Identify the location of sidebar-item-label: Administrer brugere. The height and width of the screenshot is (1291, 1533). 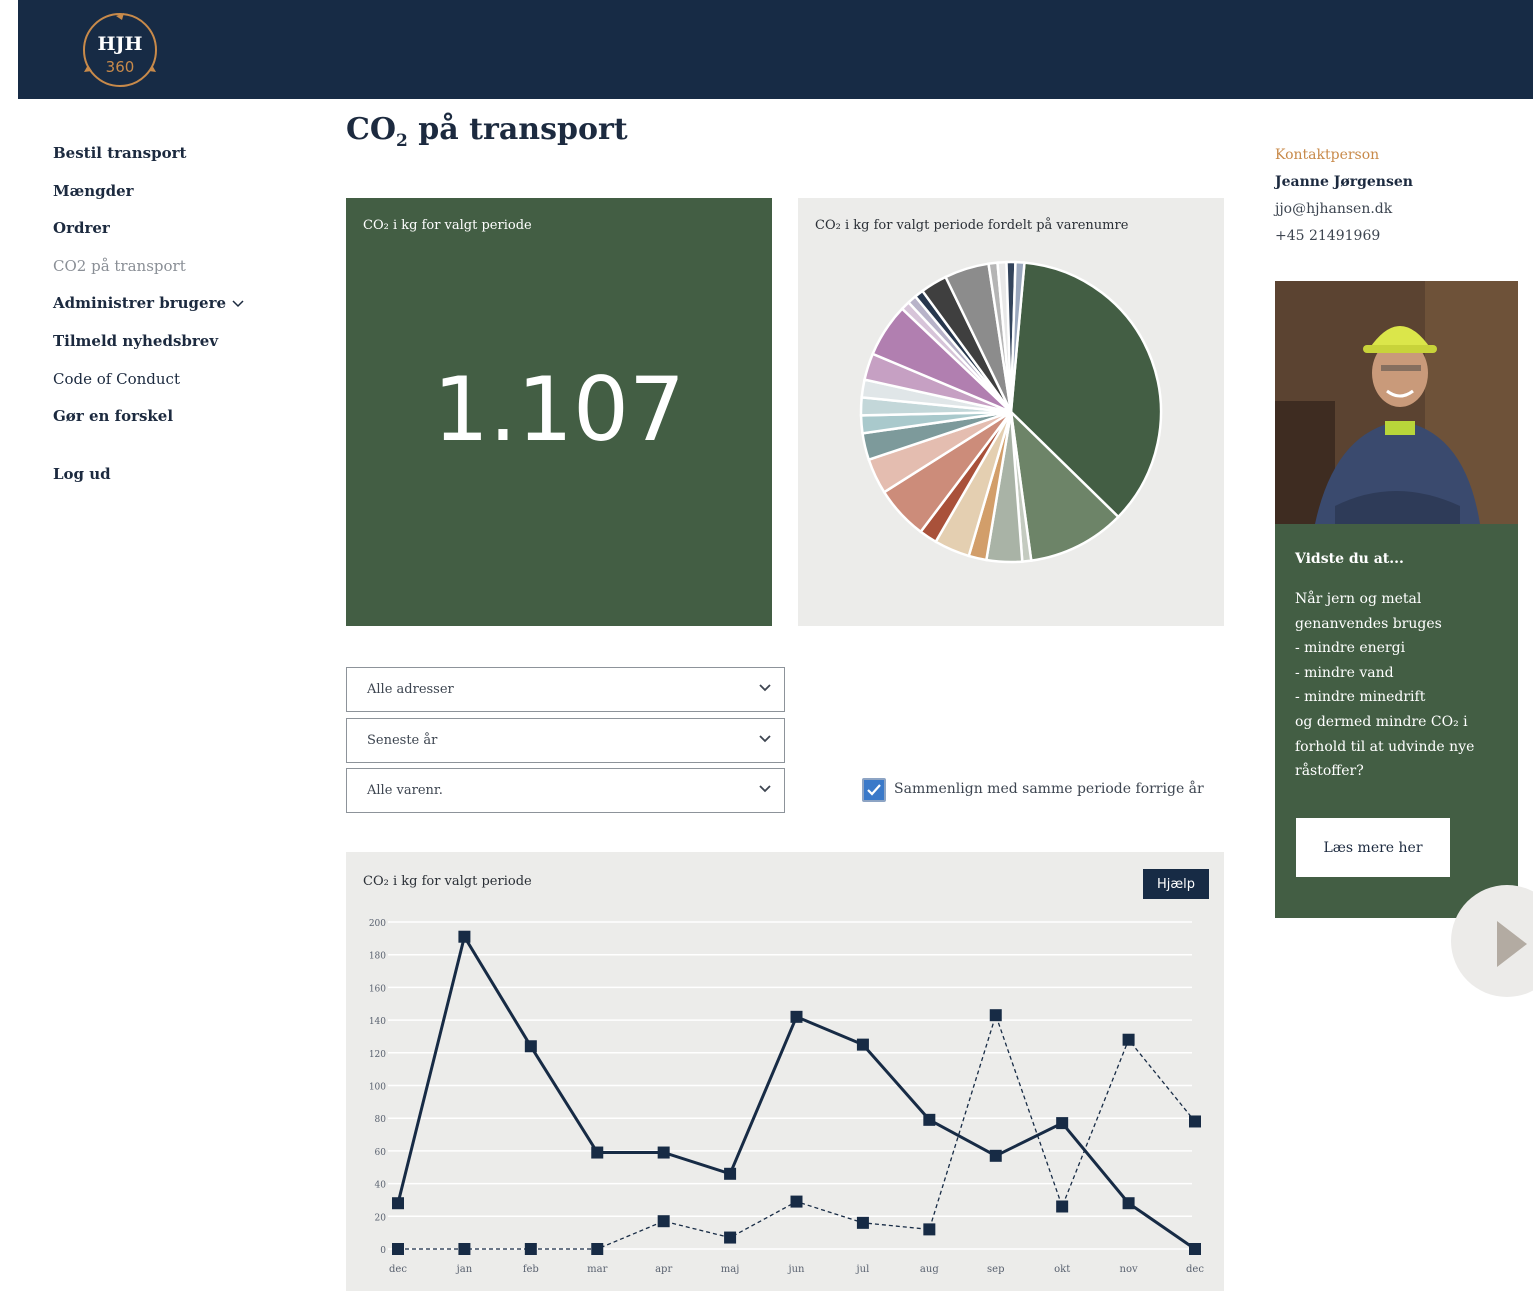
(140, 303).